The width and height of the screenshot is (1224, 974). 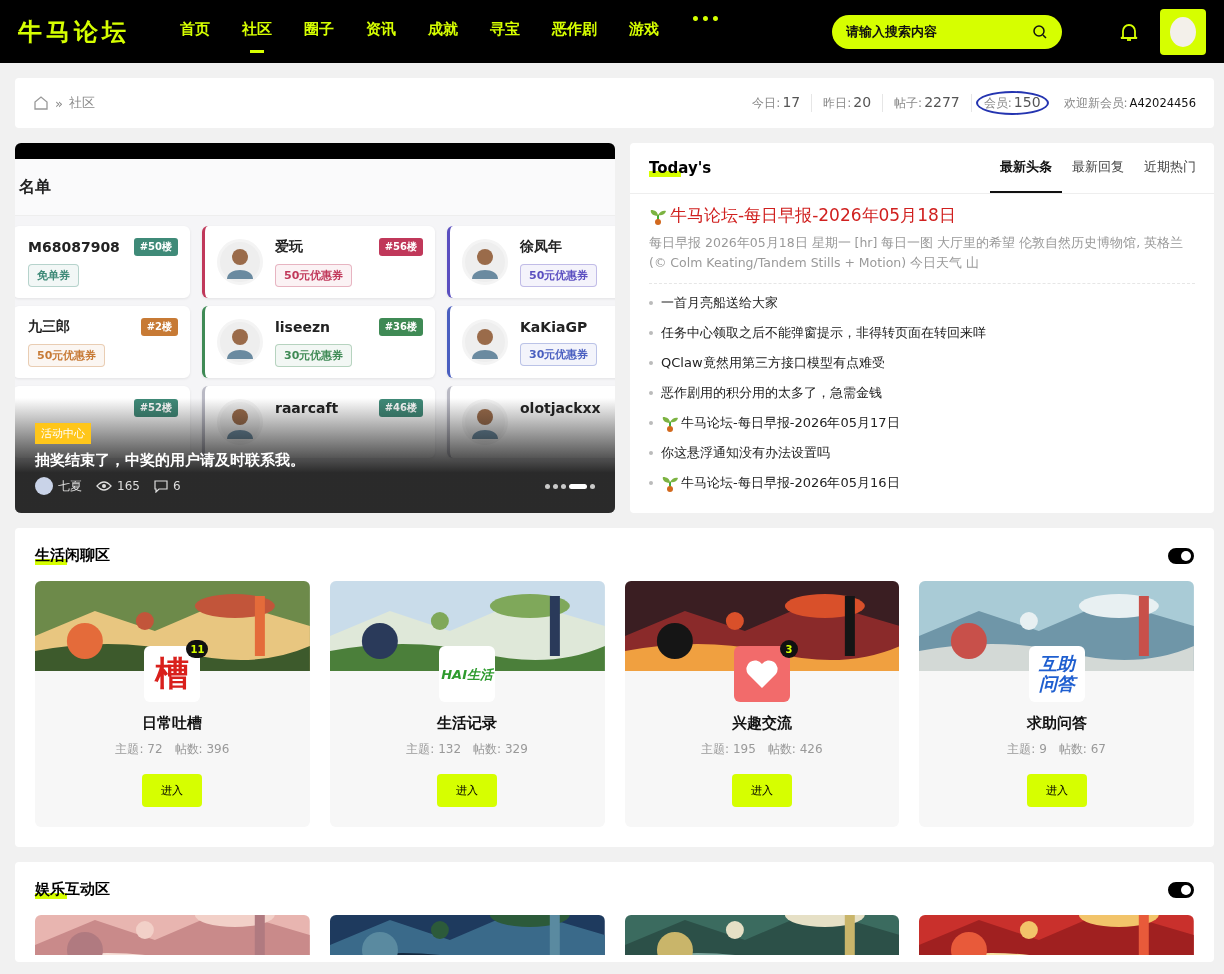 I want to click on nav-link: 成就, so click(x=443, y=31).